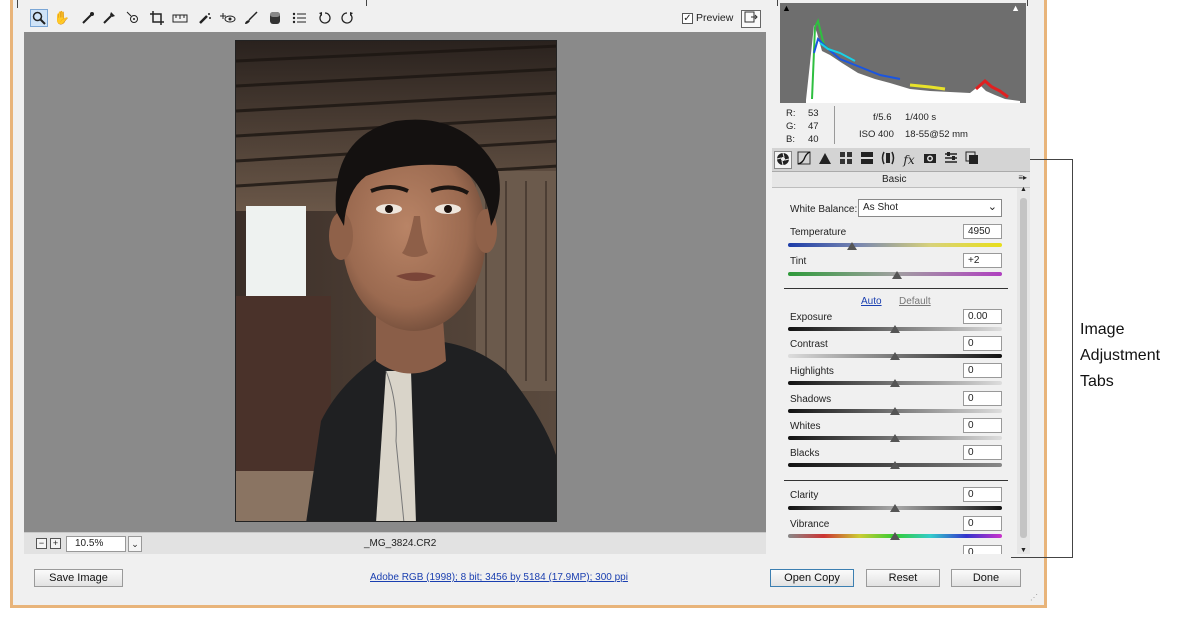 Image resolution: width=1200 pixels, height=630 pixels. I want to click on shadows-label: Shadows, so click(811, 399).